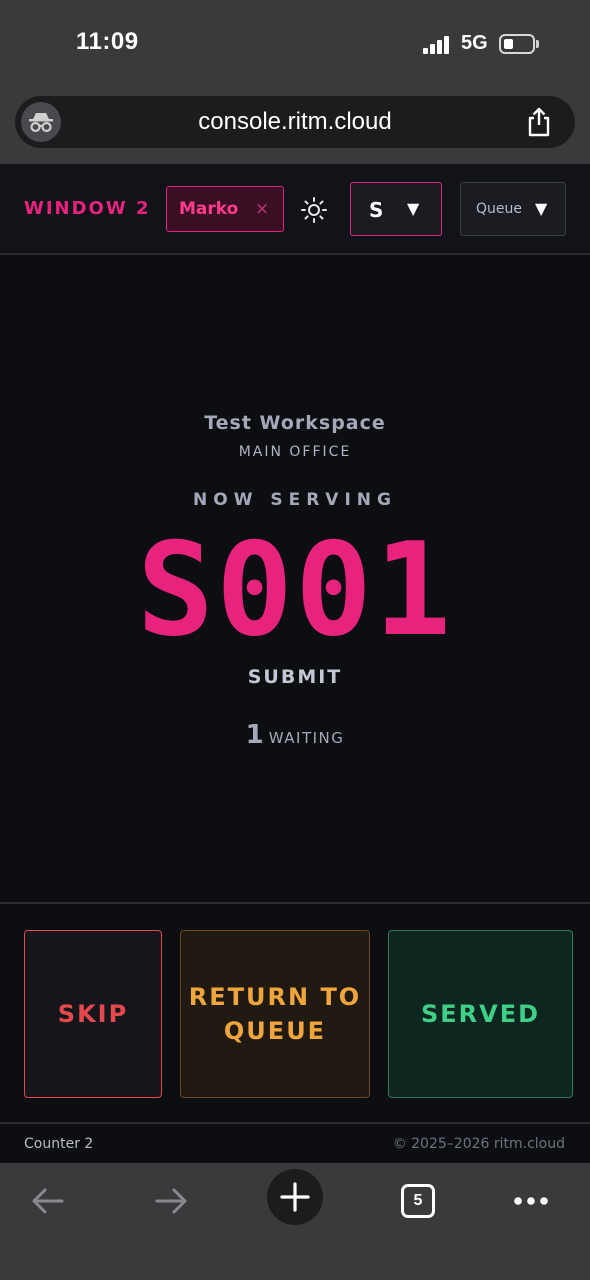 Image resolution: width=590 pixels, height=1280 pixels. I want to click on tab-count: 5, so click(418, 1201).